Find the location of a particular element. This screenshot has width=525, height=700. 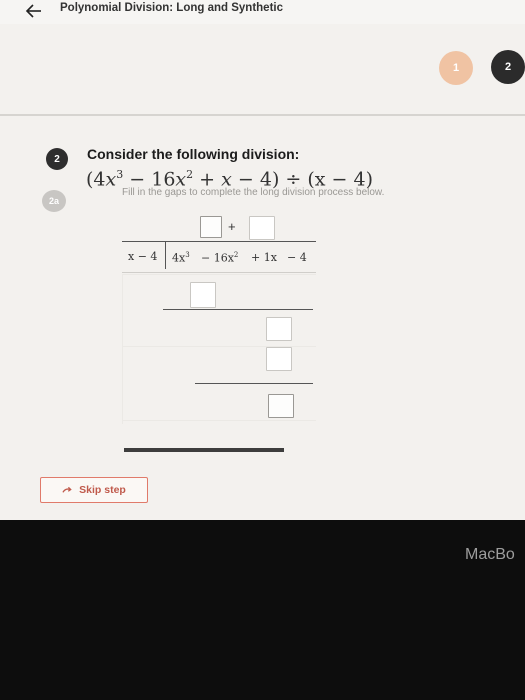

skip-arrow-icon is located at coordinates (67, 489).